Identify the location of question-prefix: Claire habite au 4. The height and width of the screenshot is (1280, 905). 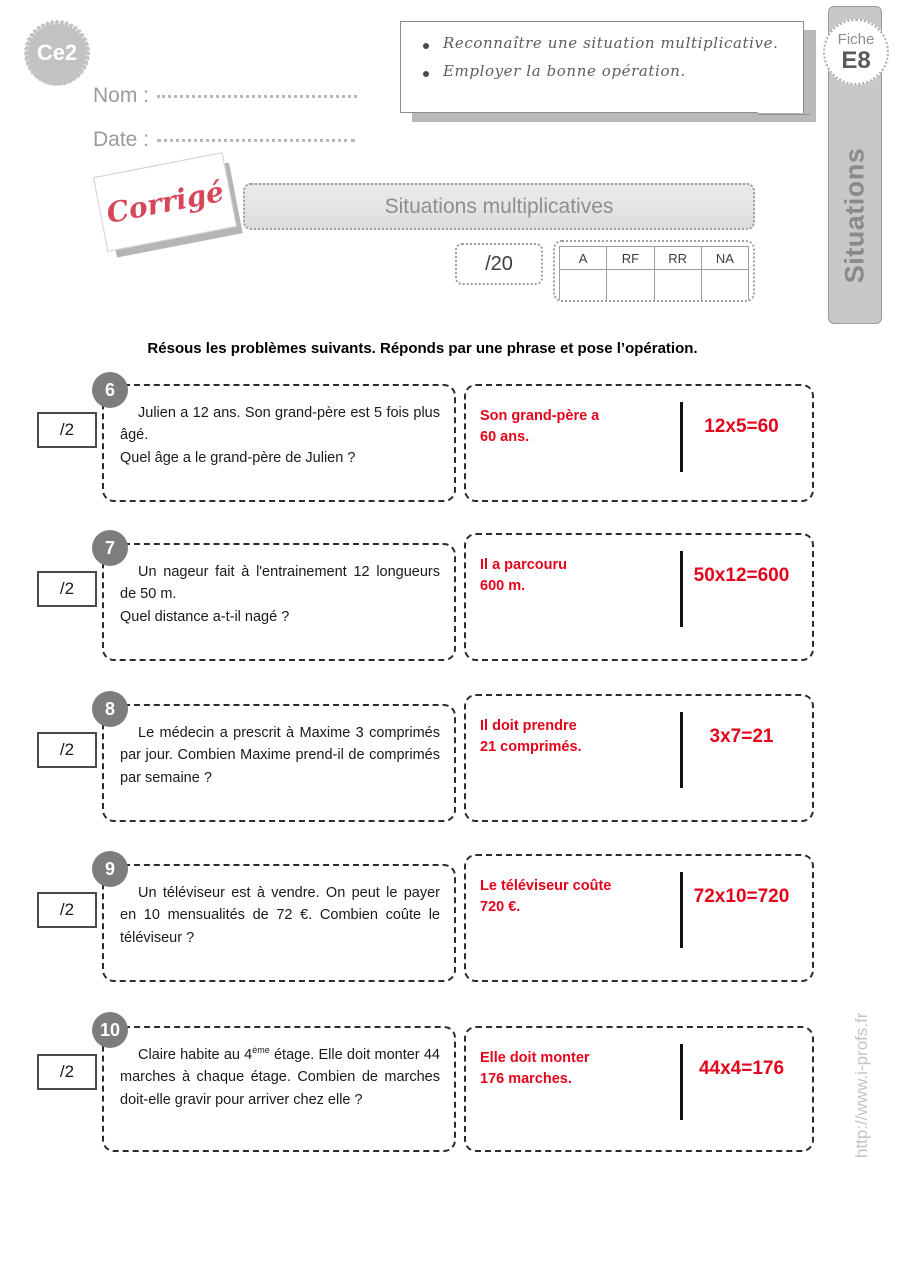
(195, 1055).